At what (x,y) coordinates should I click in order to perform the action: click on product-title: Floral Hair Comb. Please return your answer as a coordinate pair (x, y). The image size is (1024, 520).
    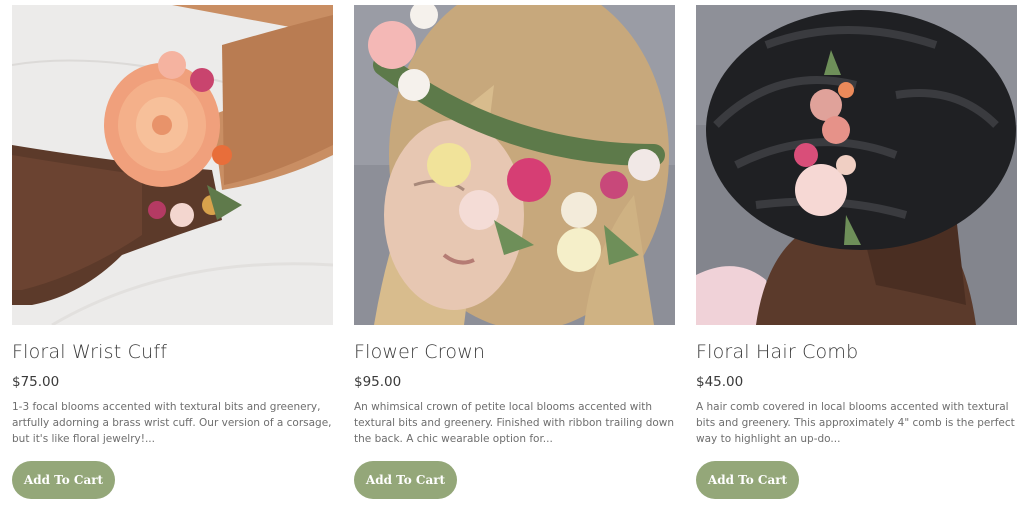
    Looking at the image, I should click on (856, 352).